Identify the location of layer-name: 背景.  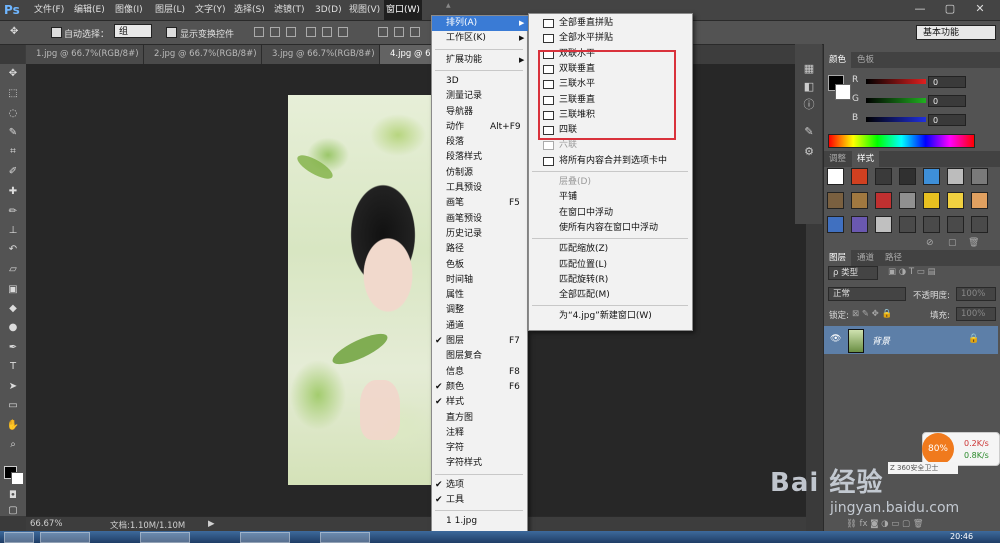
(881, 340).